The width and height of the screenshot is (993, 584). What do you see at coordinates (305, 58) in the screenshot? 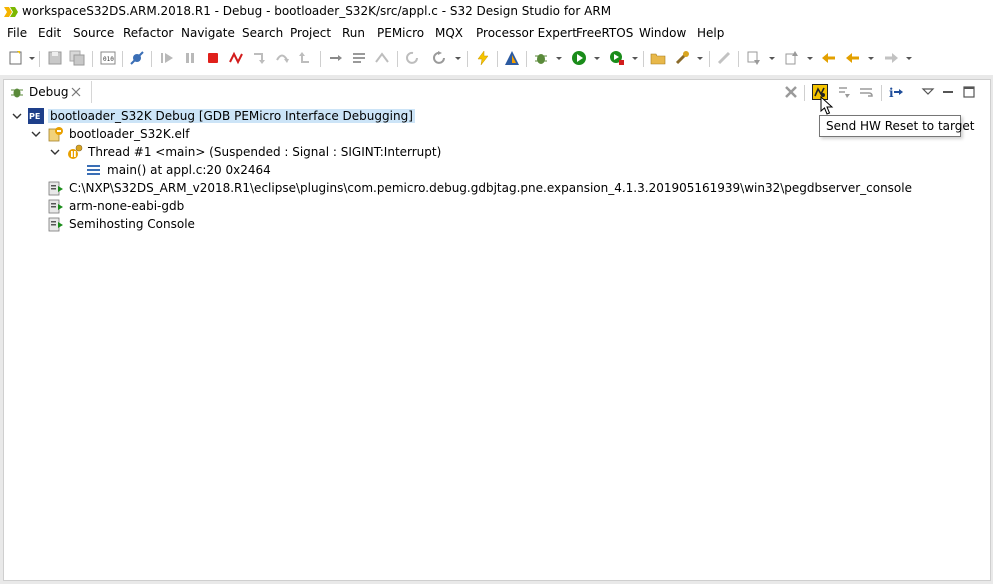
I see `step-return-icon` at bounding box center [305, 58].